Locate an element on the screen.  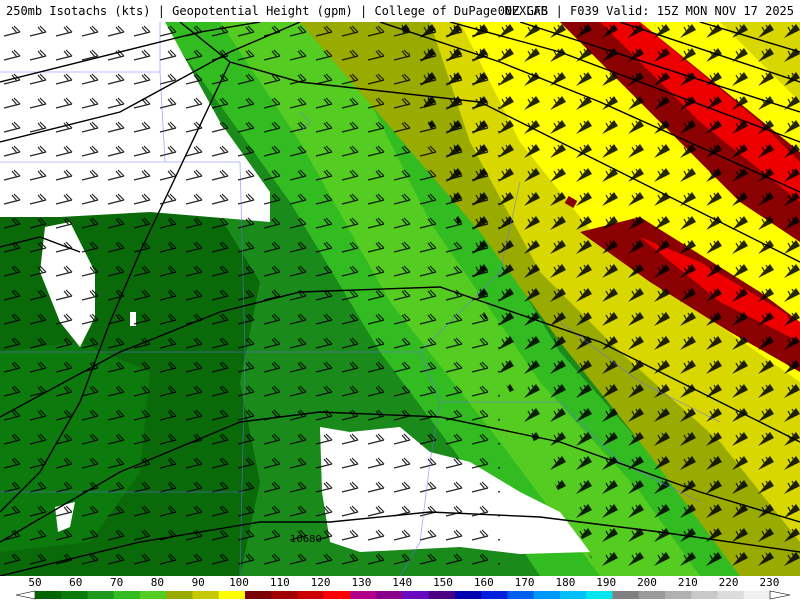
contour-label: 10680 is located at coordinates (306, 539).